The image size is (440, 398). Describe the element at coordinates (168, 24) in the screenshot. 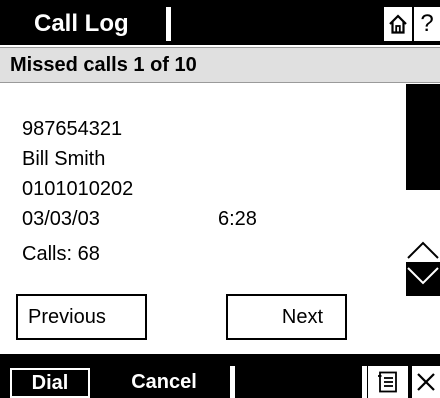

I see `header-divider` at that location.